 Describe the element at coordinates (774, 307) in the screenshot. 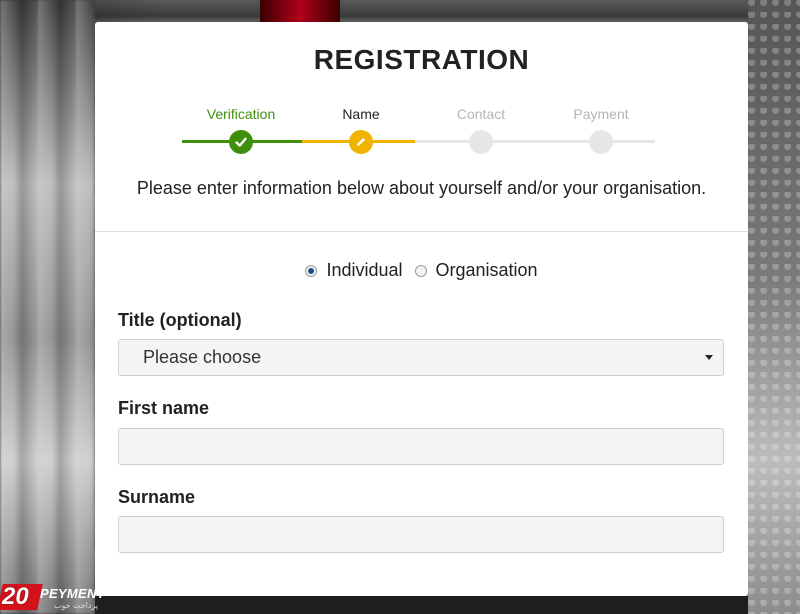

I see `background-right` at that location.